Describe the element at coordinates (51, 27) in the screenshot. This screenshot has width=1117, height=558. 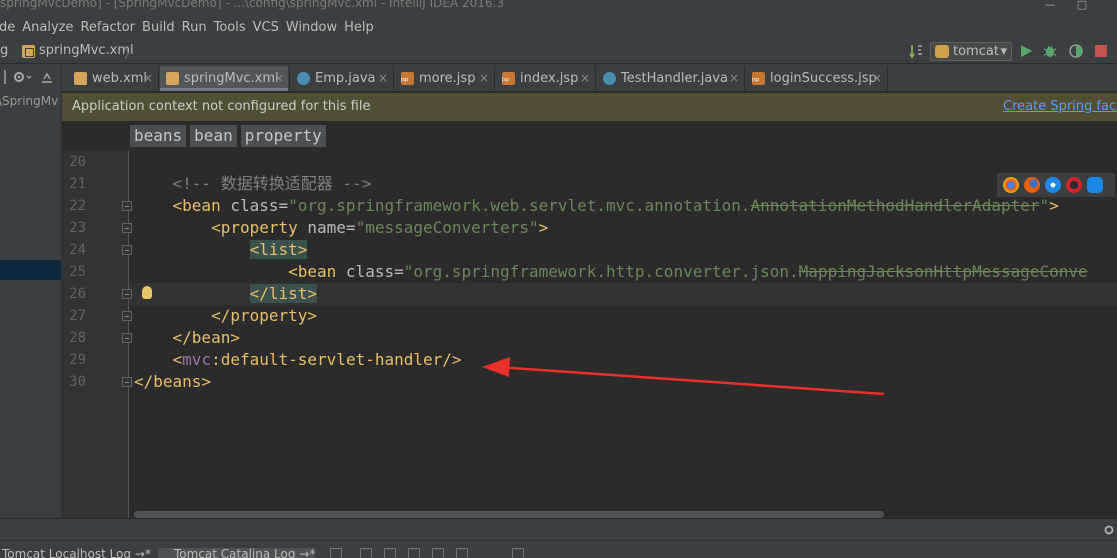
I see `menu-analyze: Analyze` at that location.